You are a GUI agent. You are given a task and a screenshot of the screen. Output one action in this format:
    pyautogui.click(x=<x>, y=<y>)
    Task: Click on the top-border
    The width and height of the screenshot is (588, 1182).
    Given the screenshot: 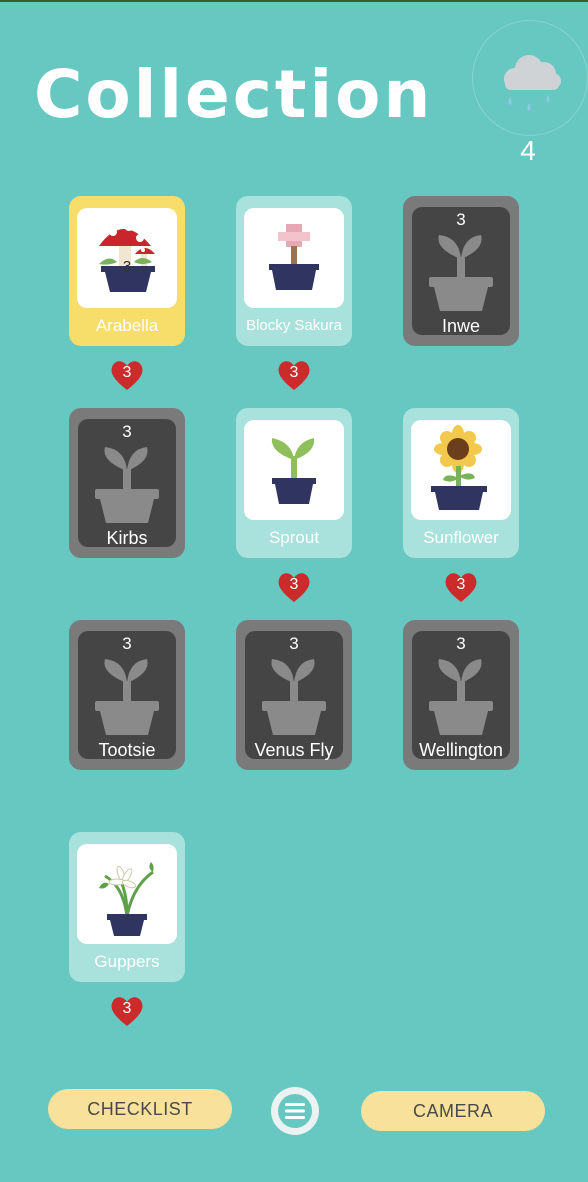 What is the action you would take?
    pyautogui.click(x=294, y=1)
    